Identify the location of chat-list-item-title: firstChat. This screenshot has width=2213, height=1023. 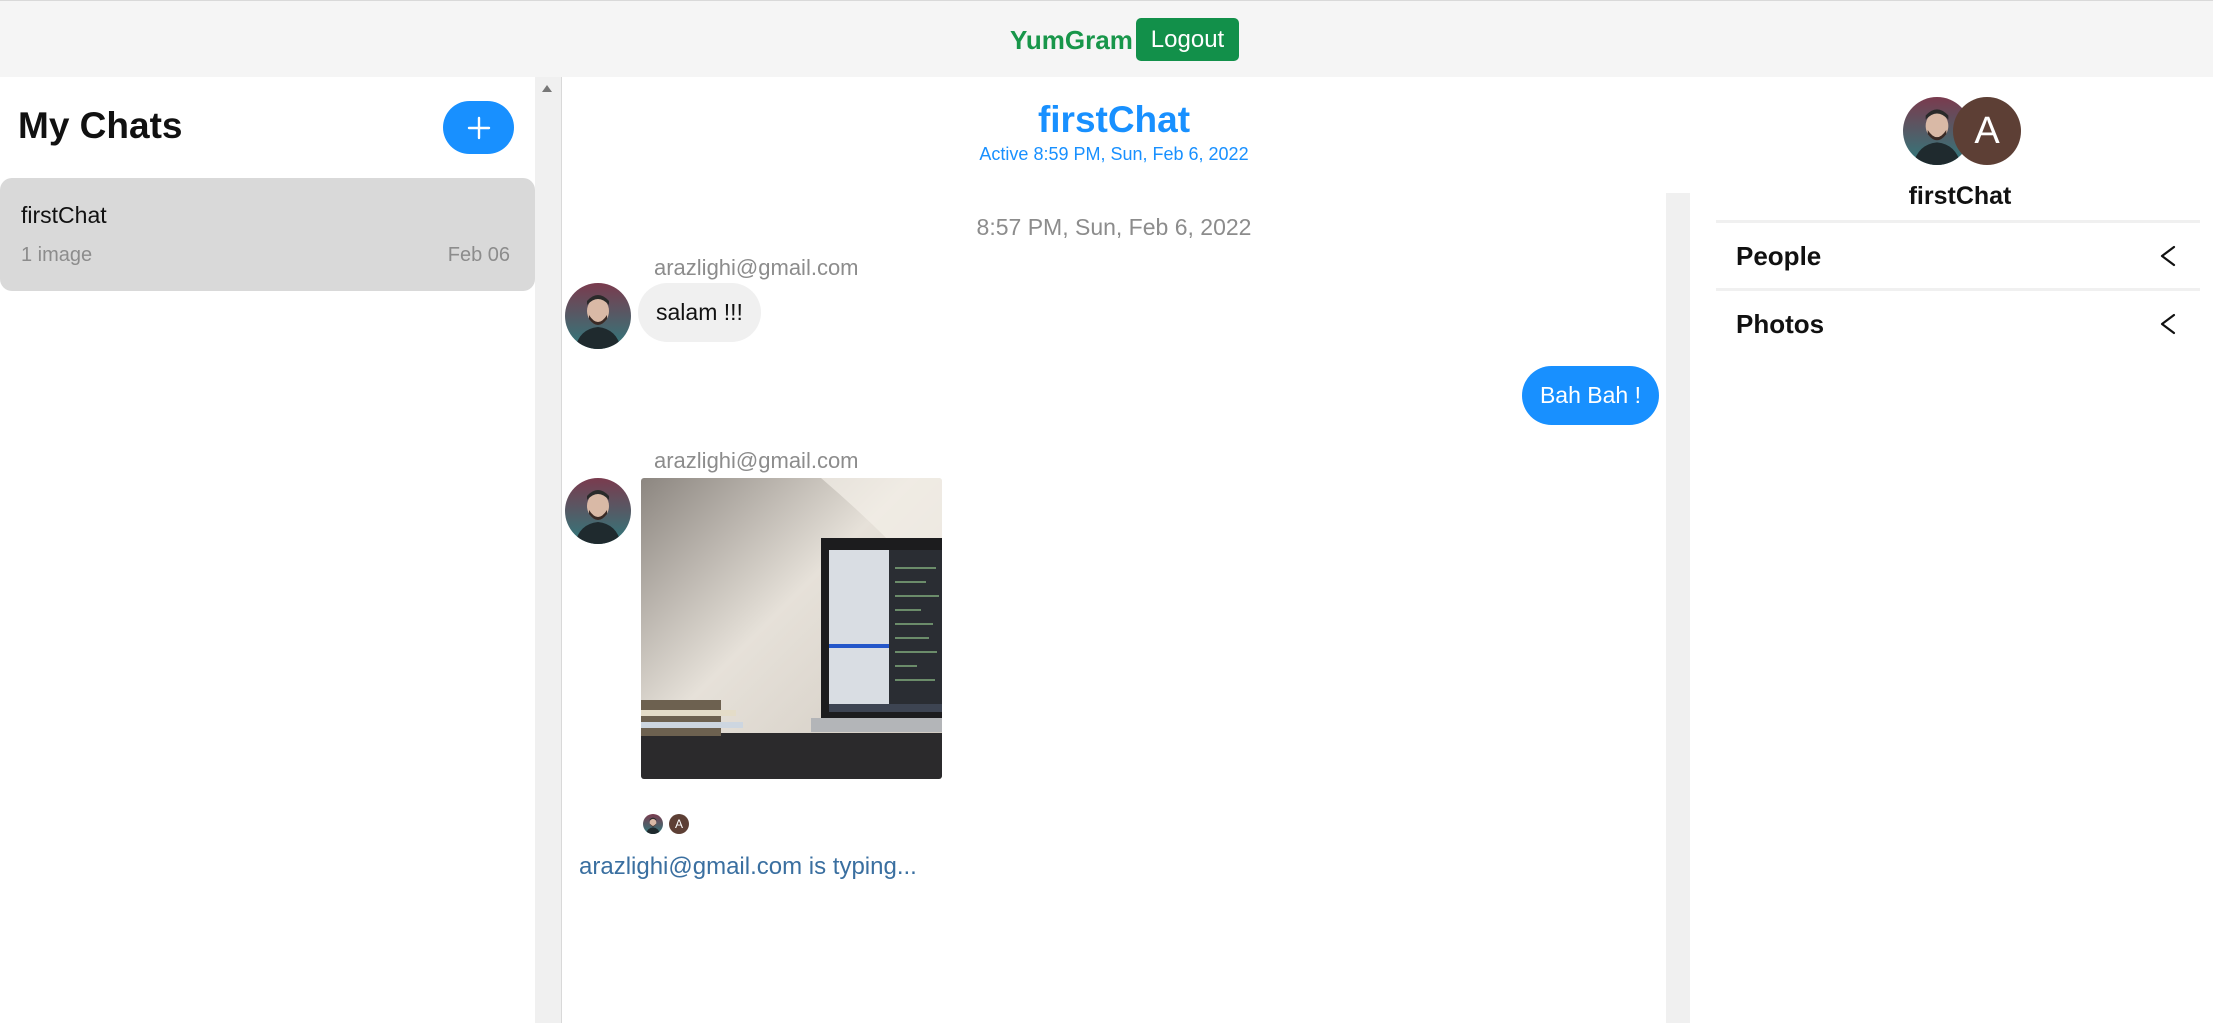
(64, 215).